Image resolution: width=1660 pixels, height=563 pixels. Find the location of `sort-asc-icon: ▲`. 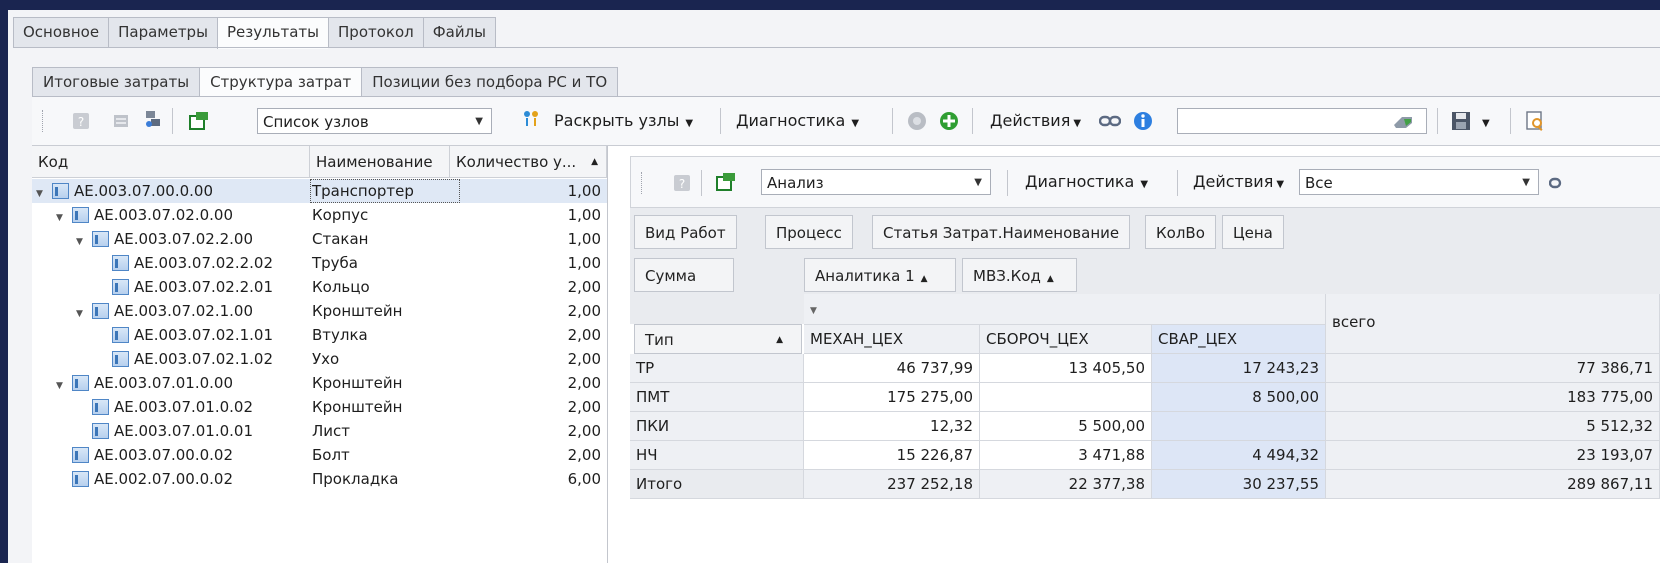

sort-asc-icon: ▲ is located at coordinates (779, 340).